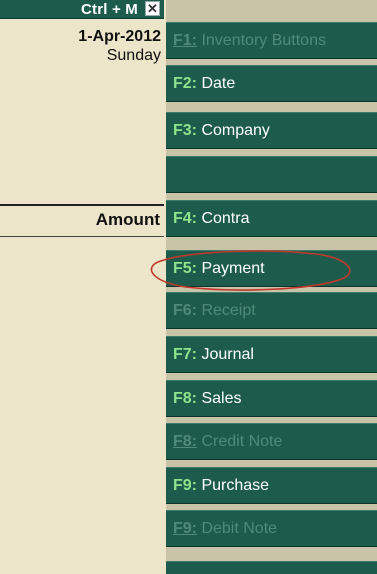 The width and height of the screenshot is (377, 574). What do you see at coordinates (271, 218) in the screenshot?
I see `contra-button: F4: Contra` at bounding box center [271, 218].